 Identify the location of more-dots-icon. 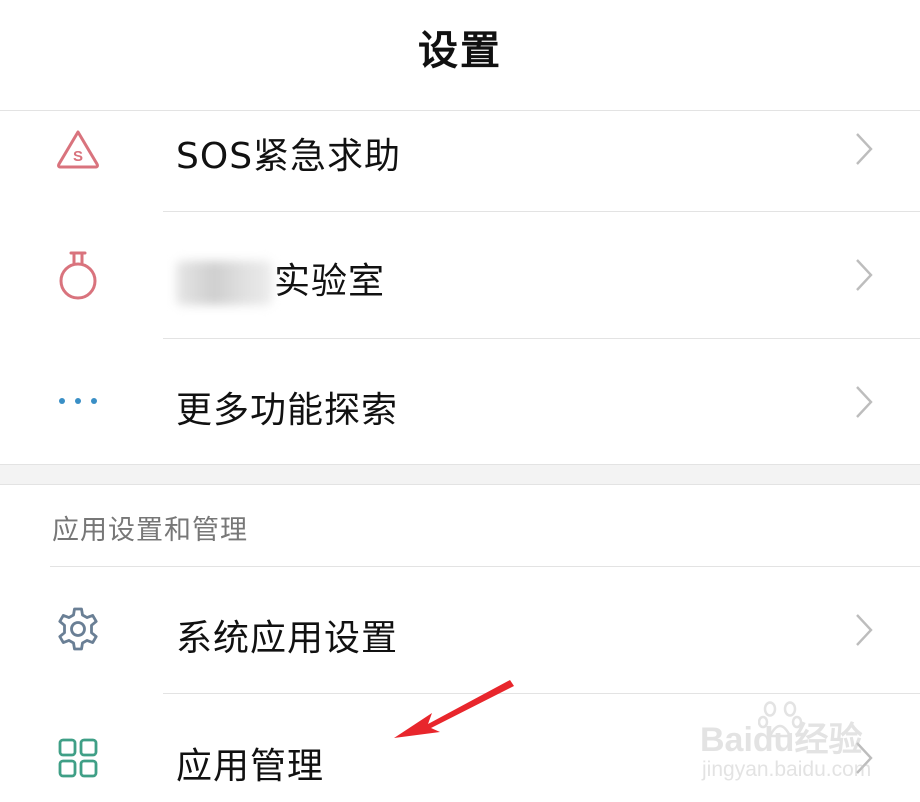
(78, 401).